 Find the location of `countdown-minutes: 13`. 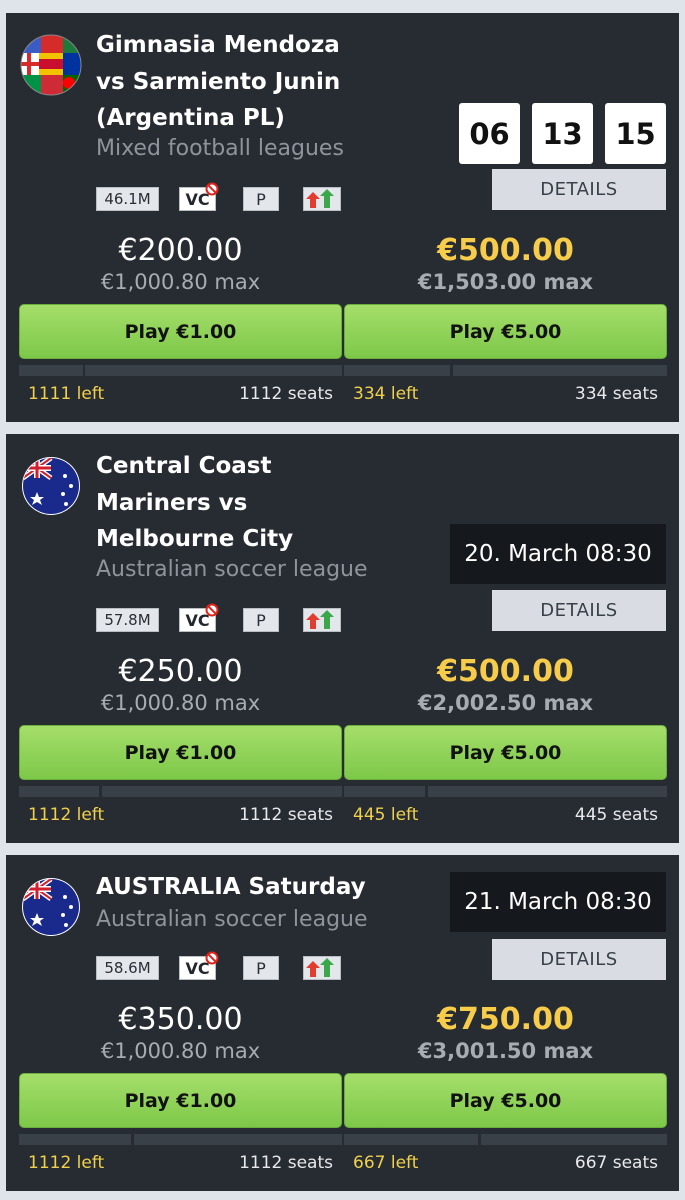

countdown-minutes: 13 is located at coordinates (562, 133).